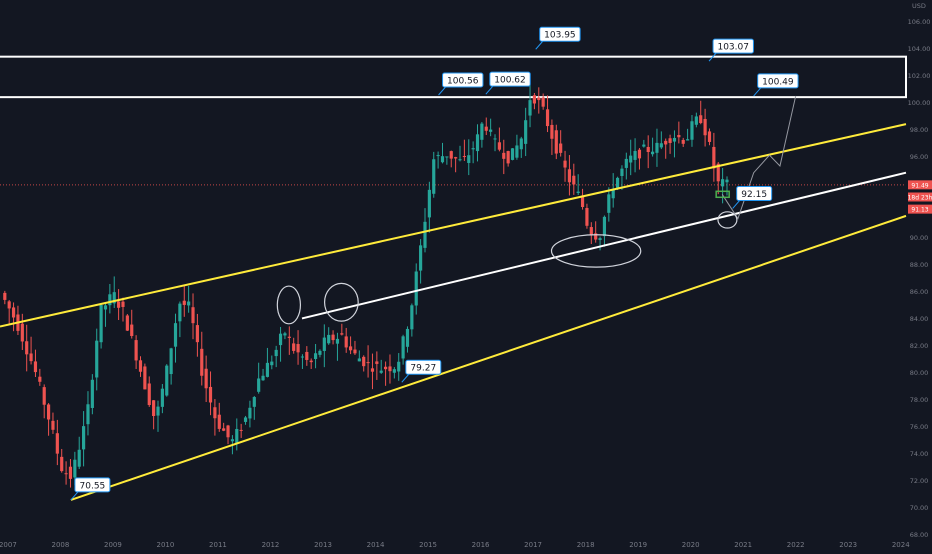 The height and width of the screenshot is (554, 932). What do you see at coordinates (919, 76) in the screenshot?
I see `y-tick-label: 102.00` at bounding box center [919, 76].